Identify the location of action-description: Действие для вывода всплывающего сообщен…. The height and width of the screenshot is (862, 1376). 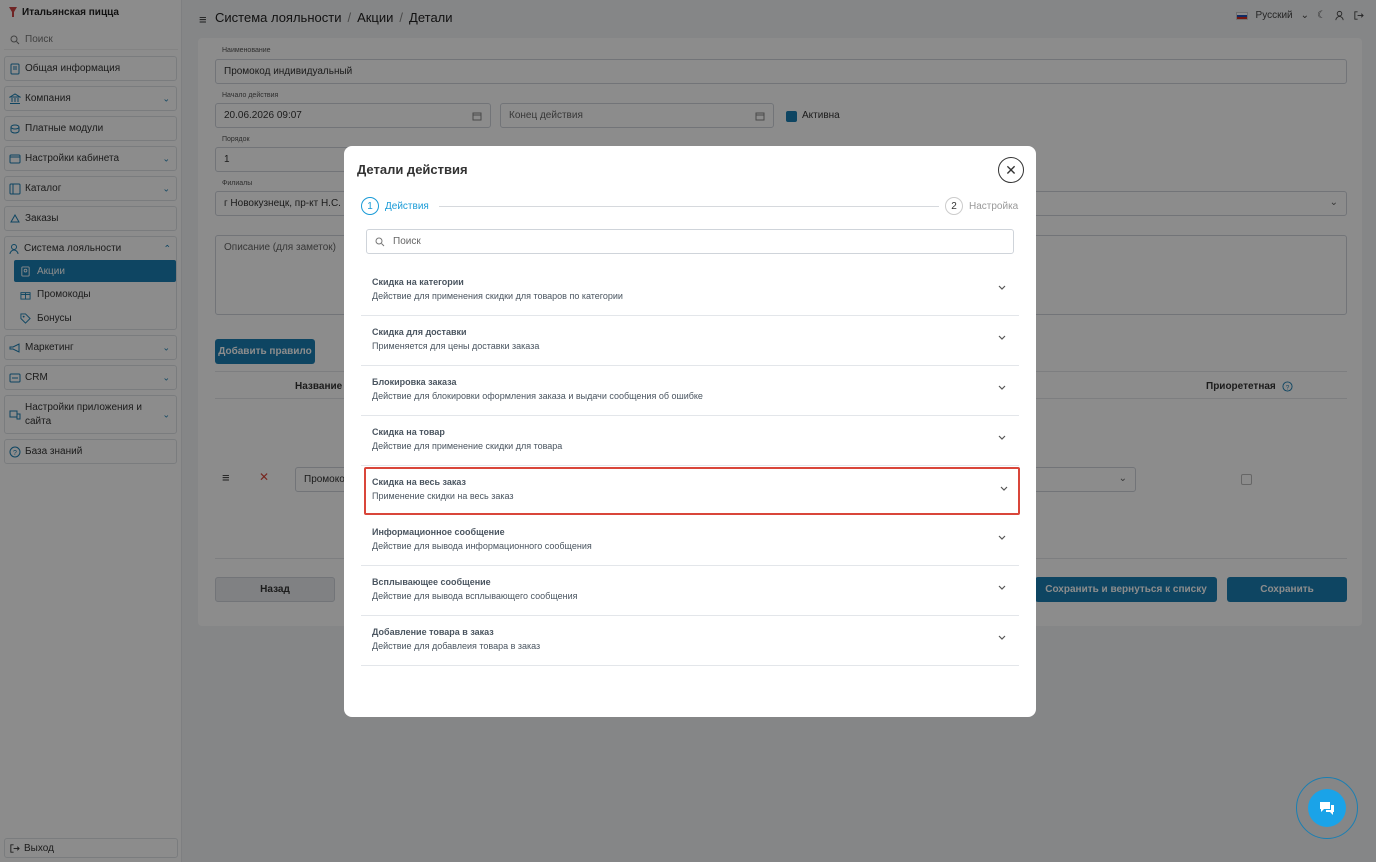
(475, 596).